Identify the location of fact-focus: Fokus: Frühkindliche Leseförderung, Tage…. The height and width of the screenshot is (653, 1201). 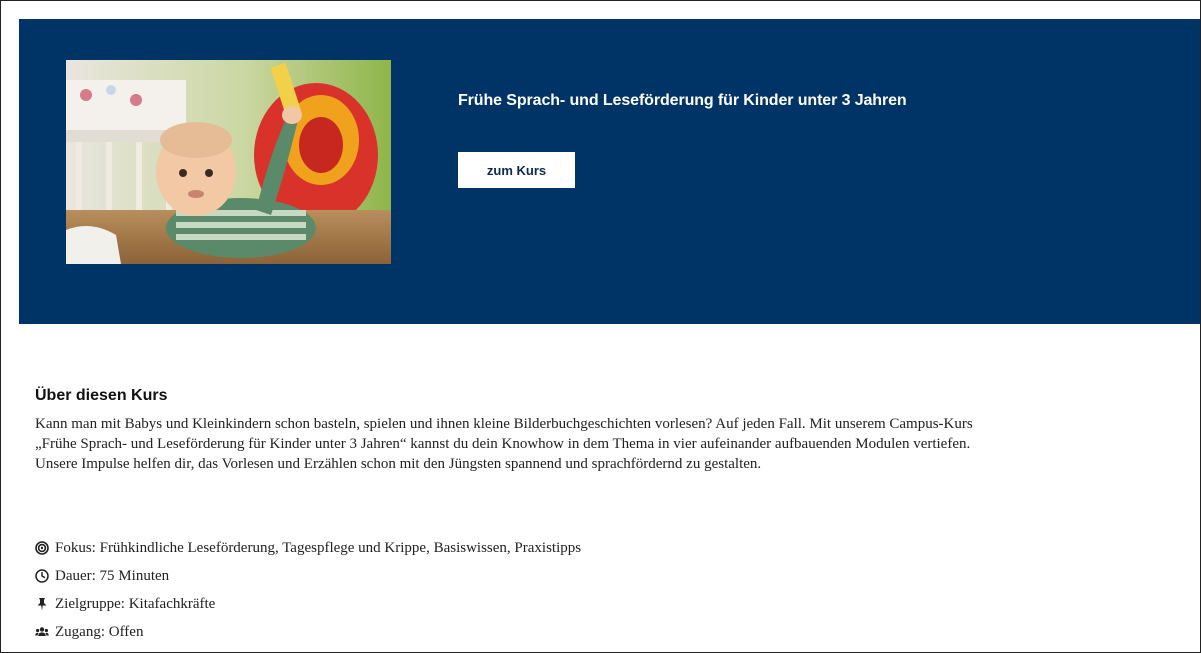
(308, 548).